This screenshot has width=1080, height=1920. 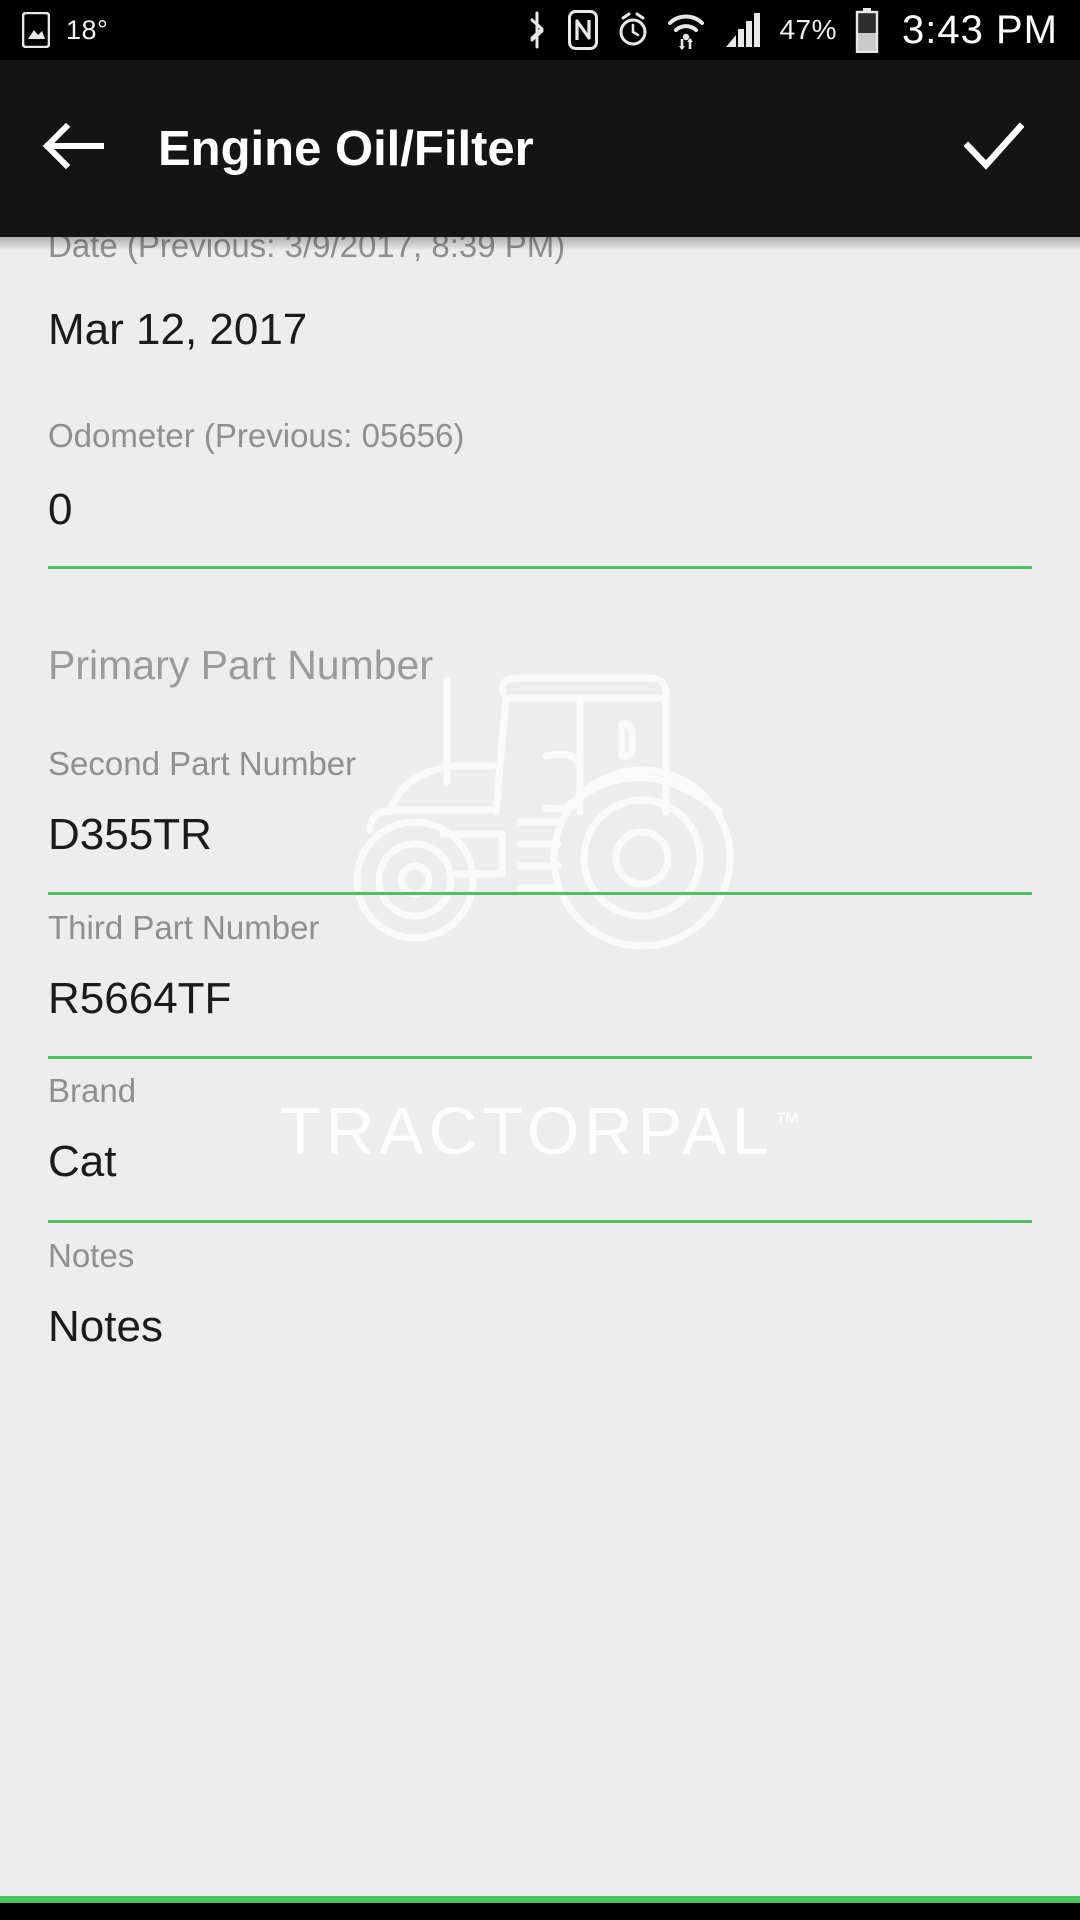 I want to click on field-date-label: Date (Previous: 3/9/2017, 8:39 PM), so click(x=307, y=250).